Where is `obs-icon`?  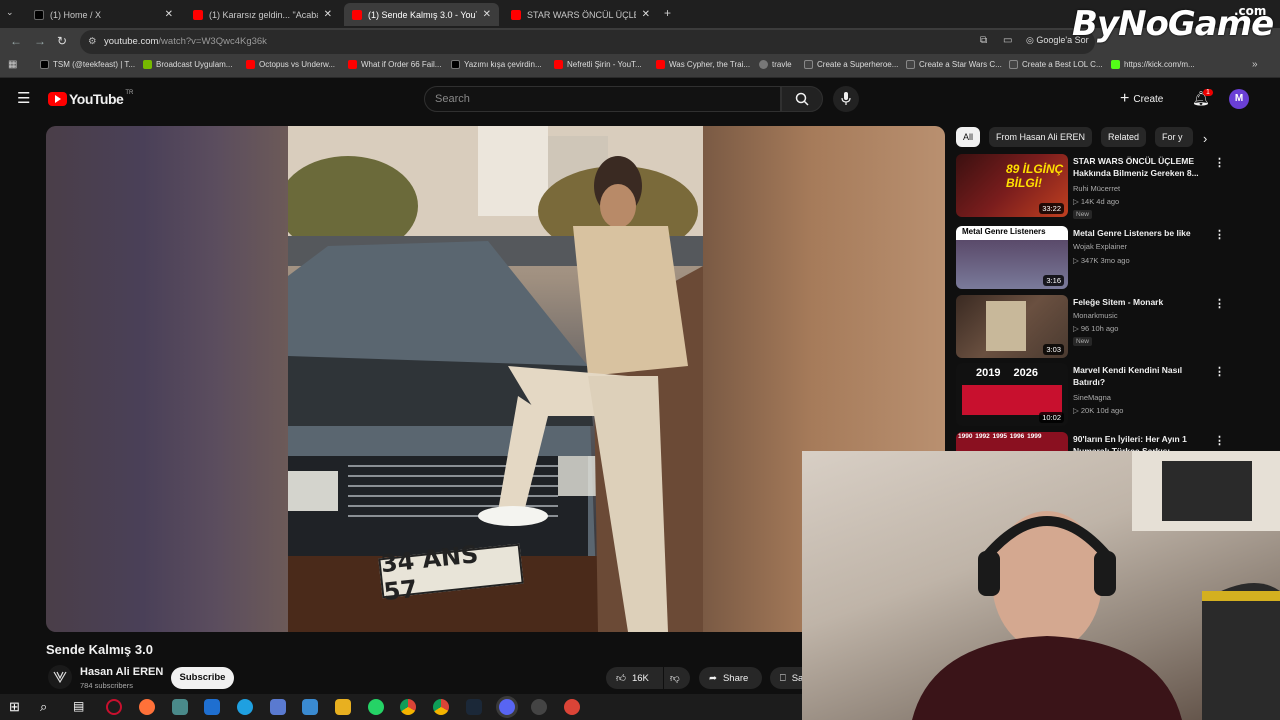 obs-icon is located at coordinates (539, 707).